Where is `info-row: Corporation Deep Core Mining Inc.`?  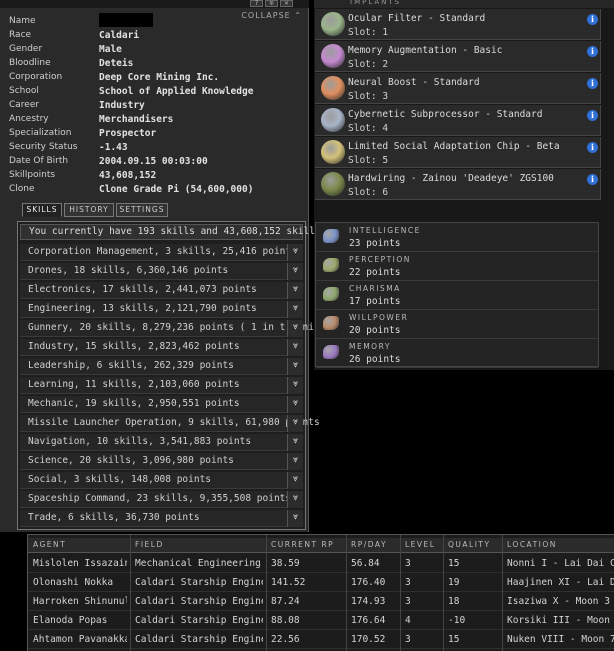 info-row: Corporation Deep Core Mining Inc. is located at coordinates (159, 79).